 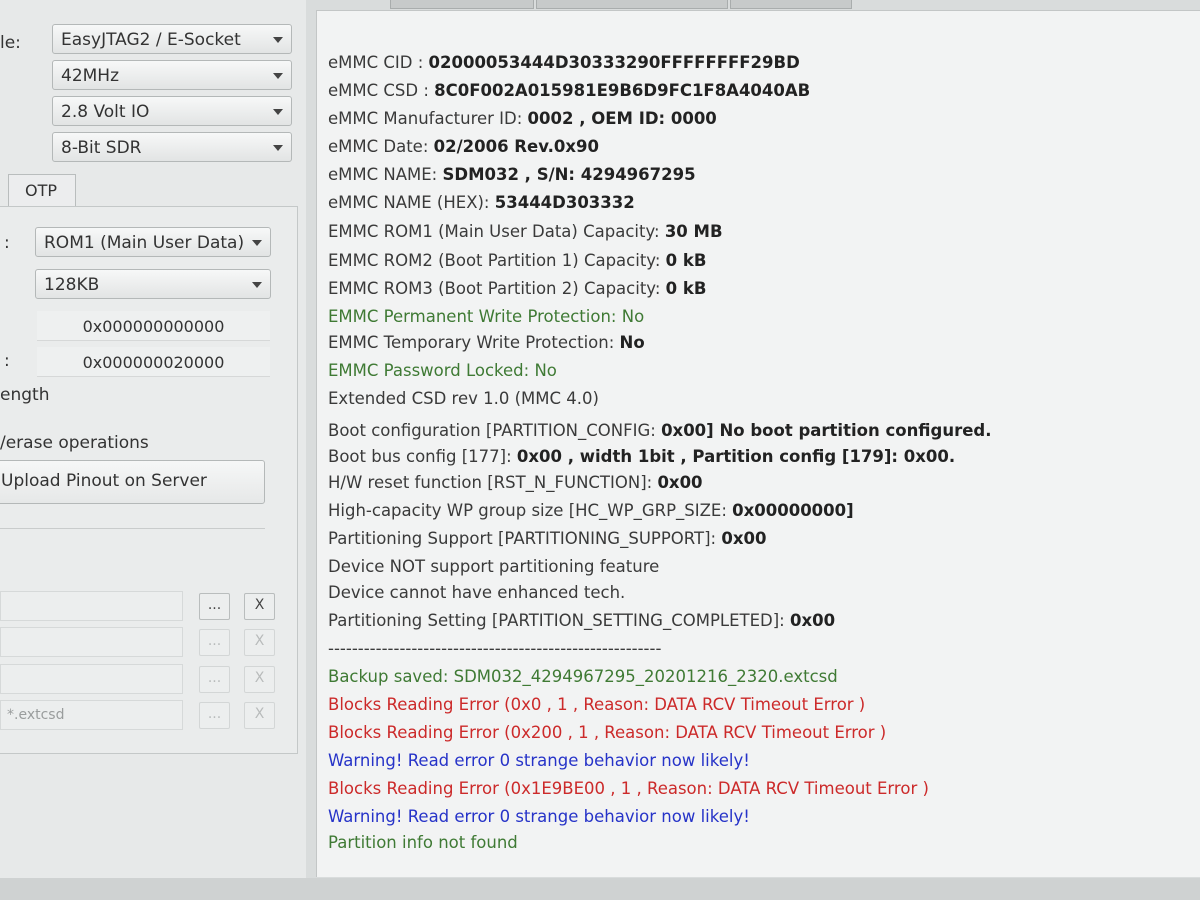 I want to click on bus-mode-select: 8-Bit SDR, so click(x=172, y=147).